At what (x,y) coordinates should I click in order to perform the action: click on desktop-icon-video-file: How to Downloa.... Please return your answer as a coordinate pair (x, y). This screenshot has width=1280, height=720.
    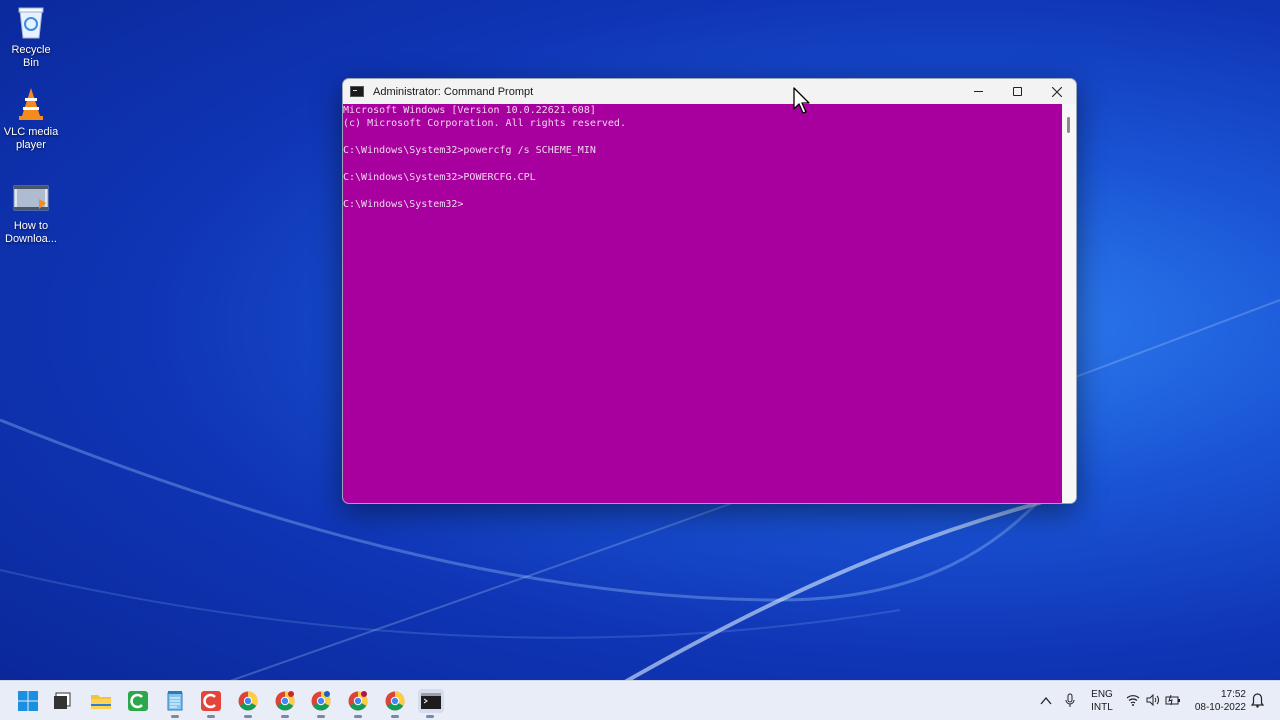
    Looking at the image, I should click on (31, 213).